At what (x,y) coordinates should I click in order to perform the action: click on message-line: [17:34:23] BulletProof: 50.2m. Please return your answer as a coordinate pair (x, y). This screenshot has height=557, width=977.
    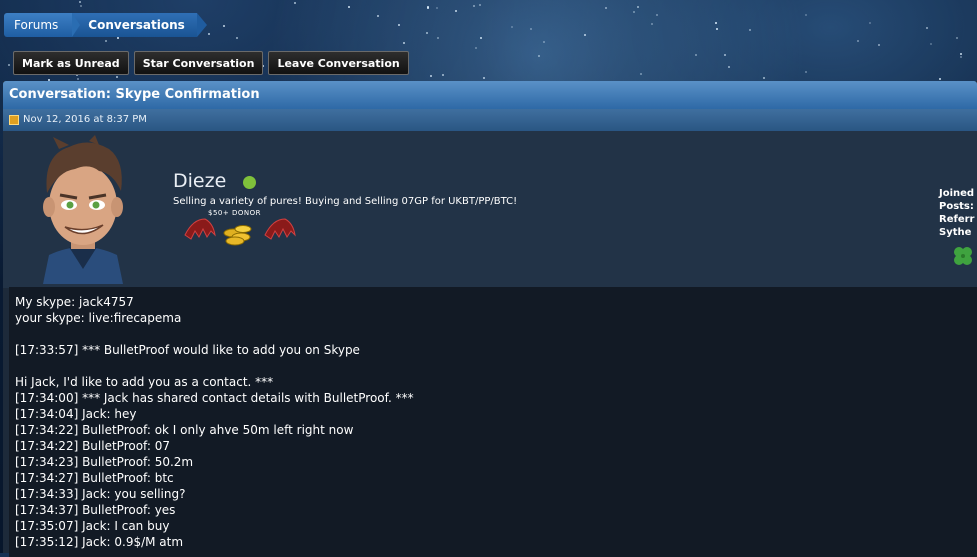
    Looking at the image, I should click on (104, 462).